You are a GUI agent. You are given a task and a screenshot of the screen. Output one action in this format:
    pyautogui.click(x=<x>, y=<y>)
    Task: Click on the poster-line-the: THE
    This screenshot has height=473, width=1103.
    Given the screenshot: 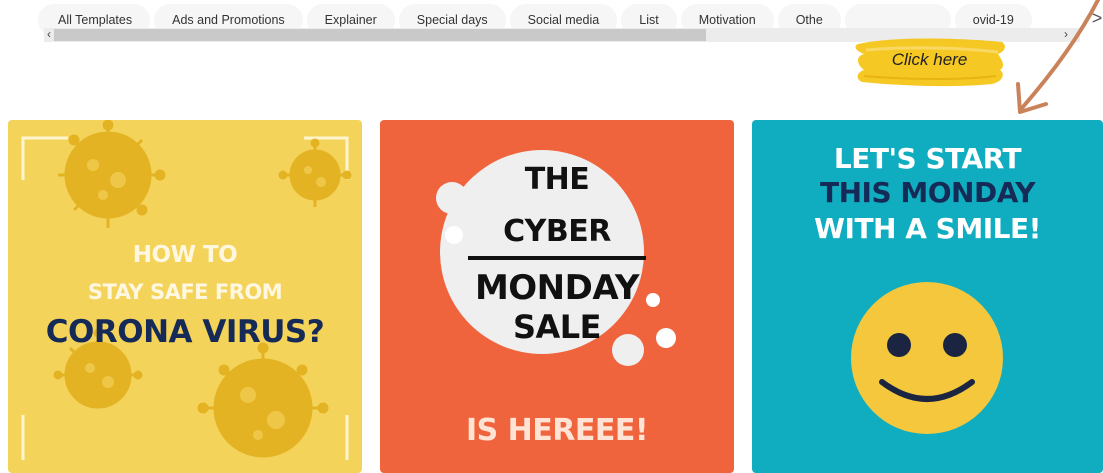 What is the action you would take?
    pyautogui.click(x=557, y=179)
    